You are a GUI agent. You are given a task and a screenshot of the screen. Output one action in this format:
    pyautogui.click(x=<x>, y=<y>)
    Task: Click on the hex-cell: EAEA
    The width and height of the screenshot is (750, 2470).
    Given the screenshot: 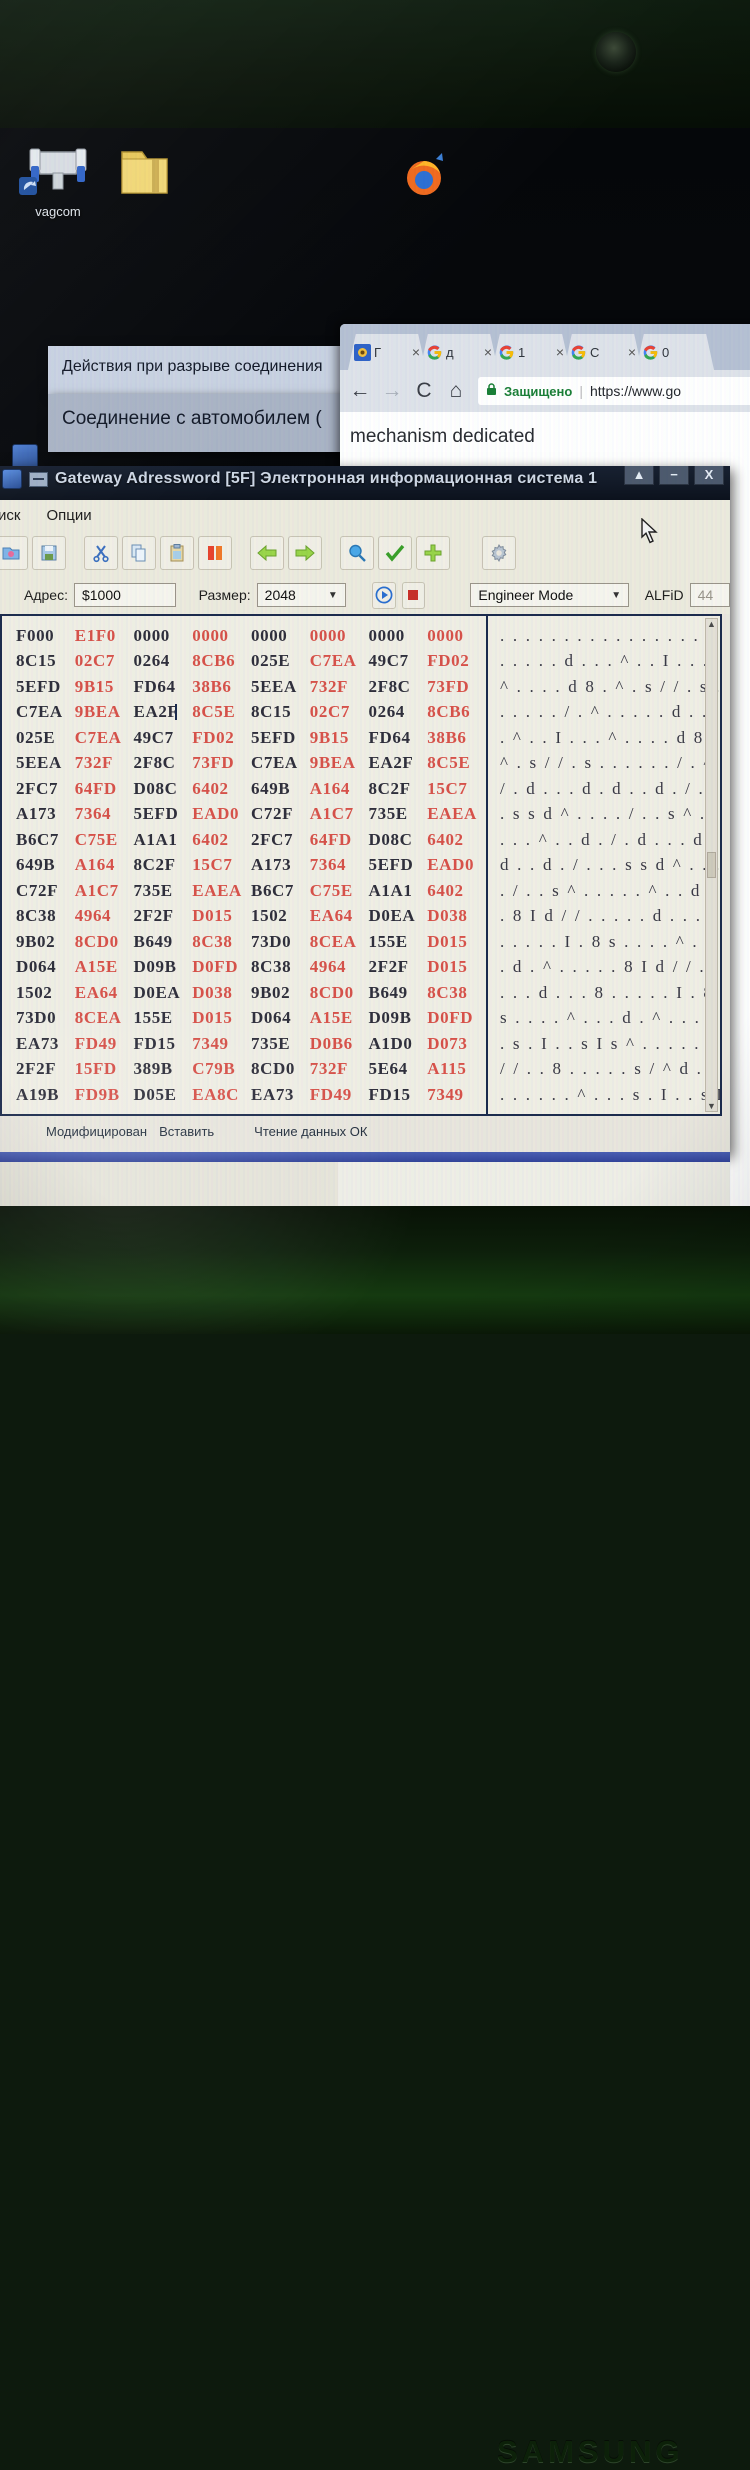 What is the action you would take?
    pyautogui.click(x=221, y=891)
    